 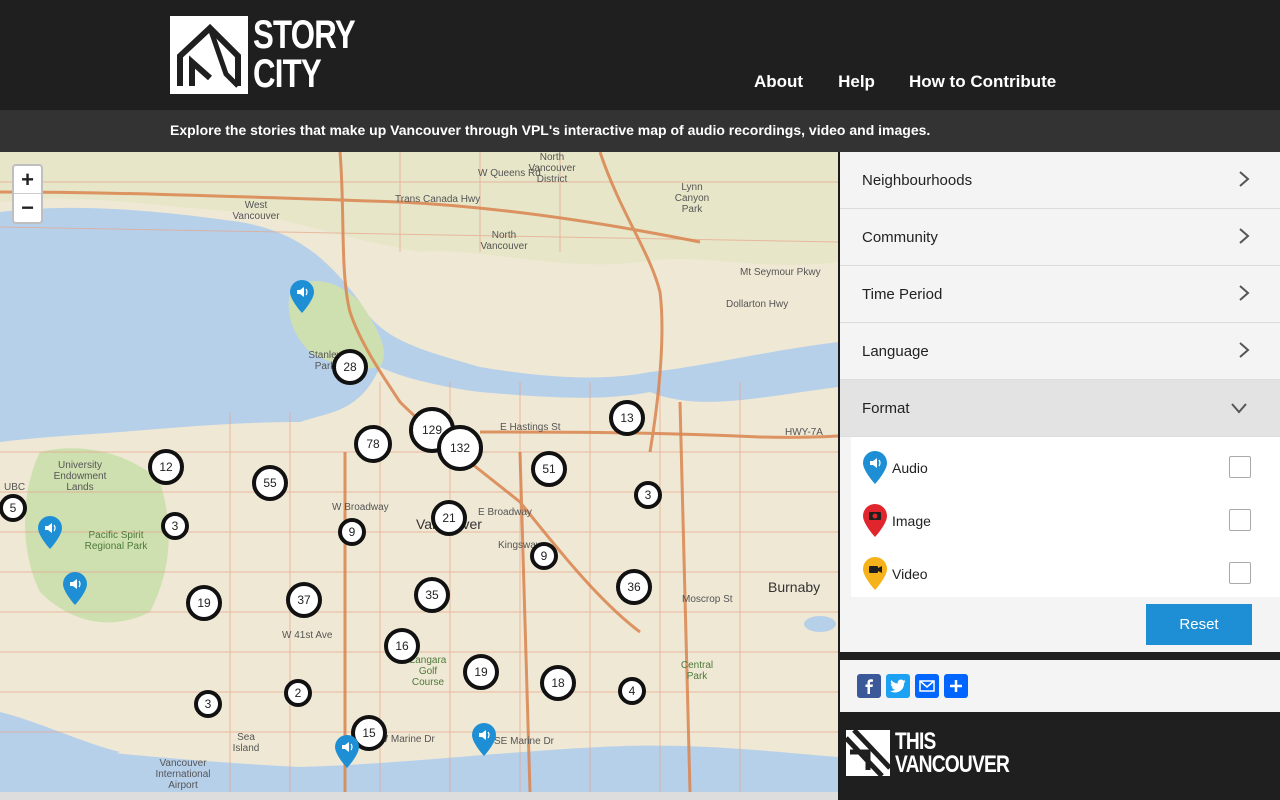 I want to click on map-cluster: 36, so click(x=634, y=587).